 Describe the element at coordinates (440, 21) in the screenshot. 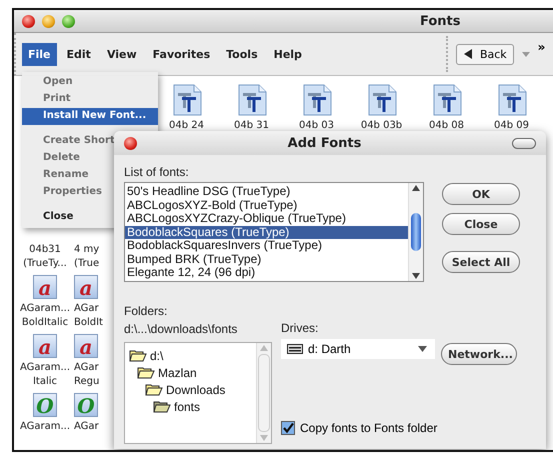

I see `window-title: Fonts` at that location.